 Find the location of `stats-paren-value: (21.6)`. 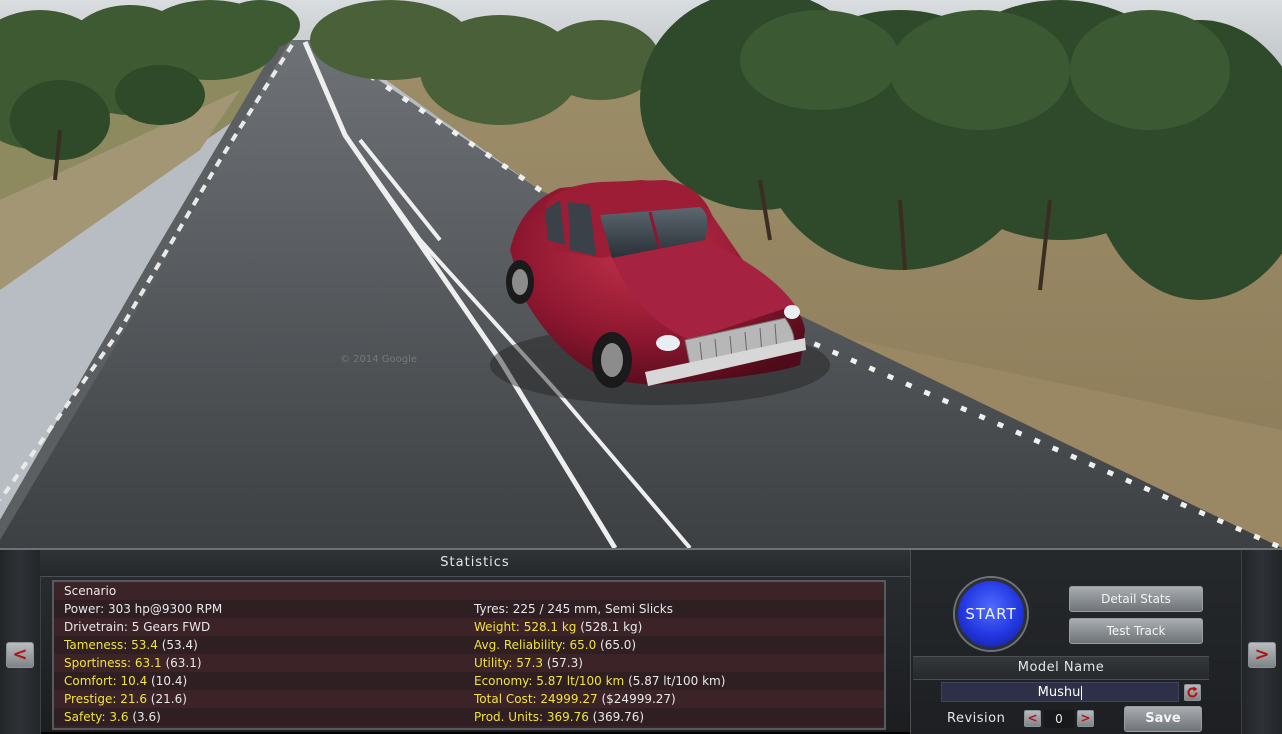

stats-paren-value: (21.6) is located at coordinates (168, 699).